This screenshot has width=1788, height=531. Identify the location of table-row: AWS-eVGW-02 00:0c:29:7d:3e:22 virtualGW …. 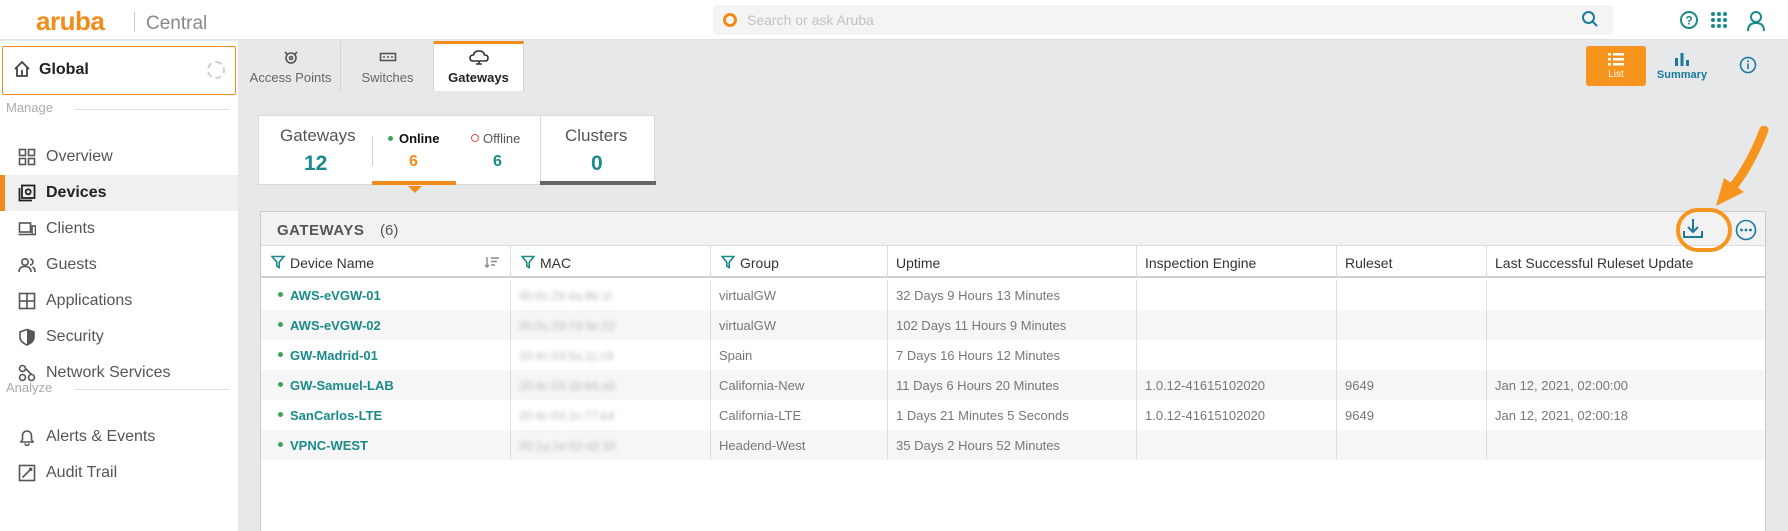
(1013, 325).